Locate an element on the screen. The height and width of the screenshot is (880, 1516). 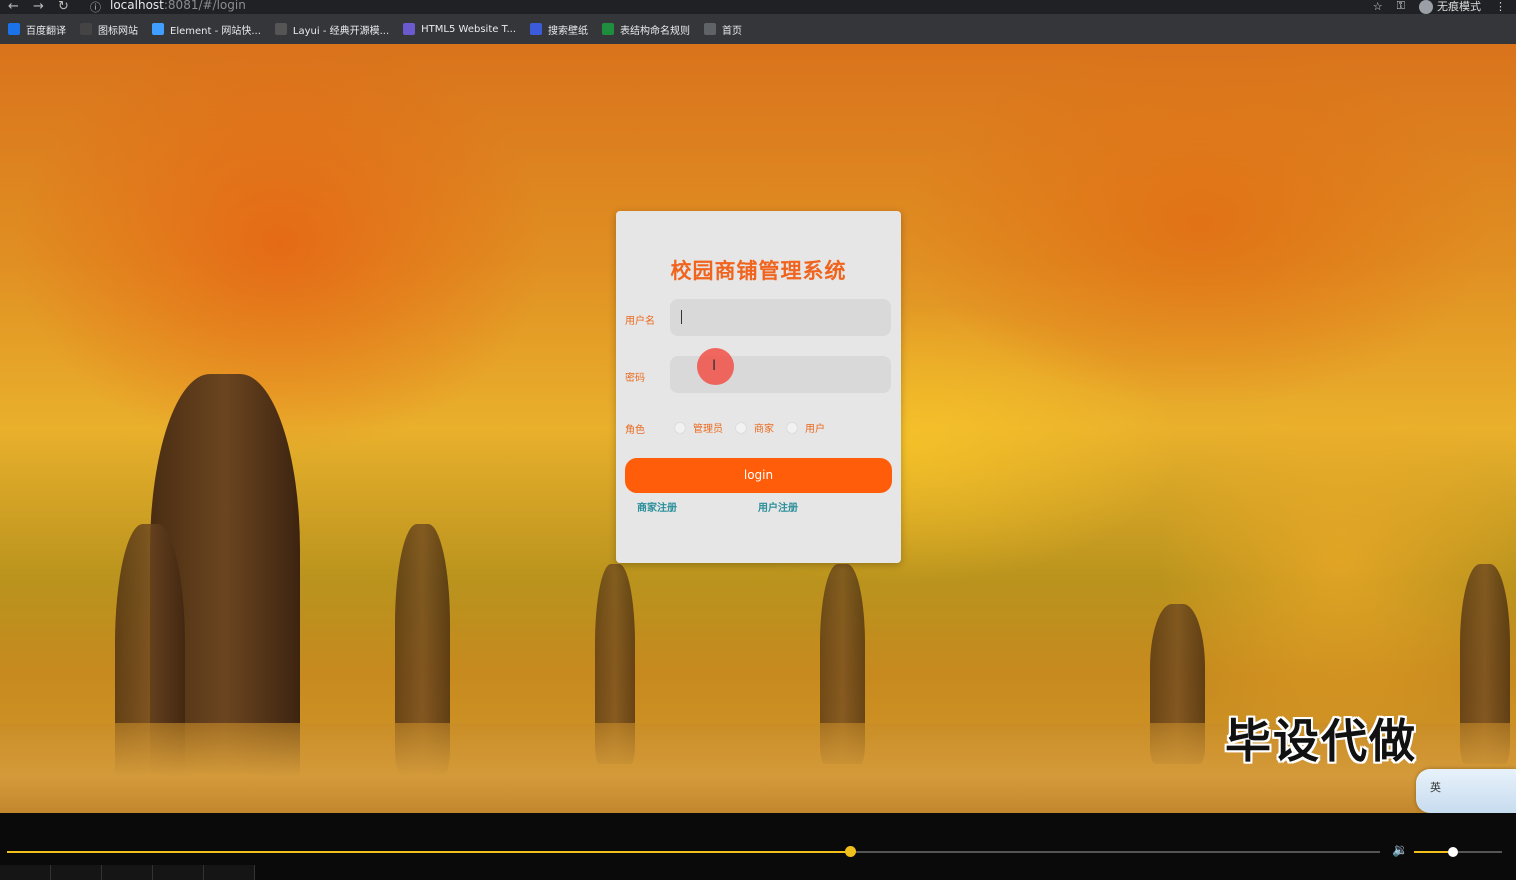
username-label: 用户名 is located at coordinates (640, 321).